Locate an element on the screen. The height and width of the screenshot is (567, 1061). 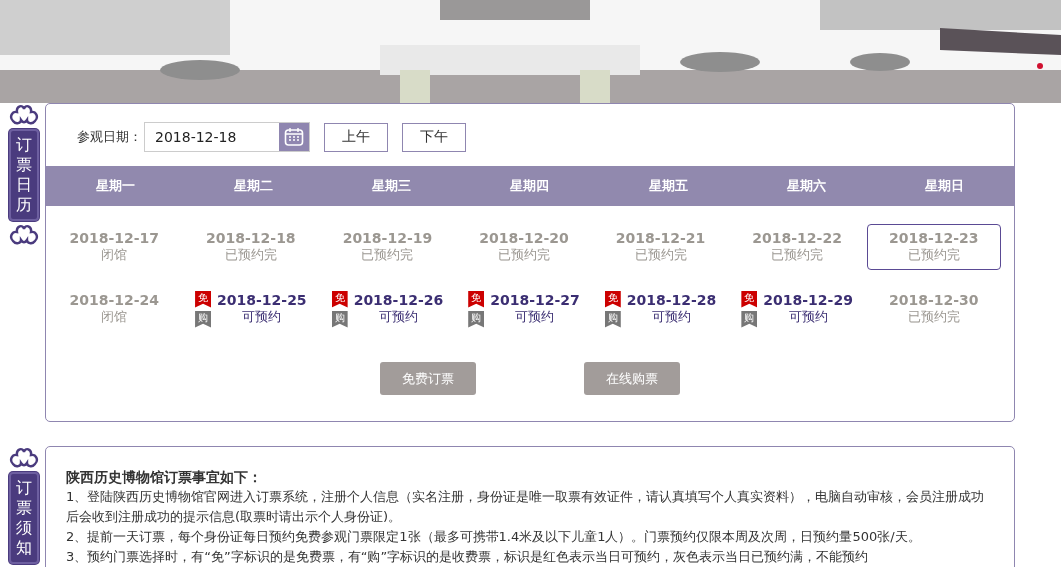
calendar-day: 2018-12-18 已预约完 is located at coordinates (250, 247).